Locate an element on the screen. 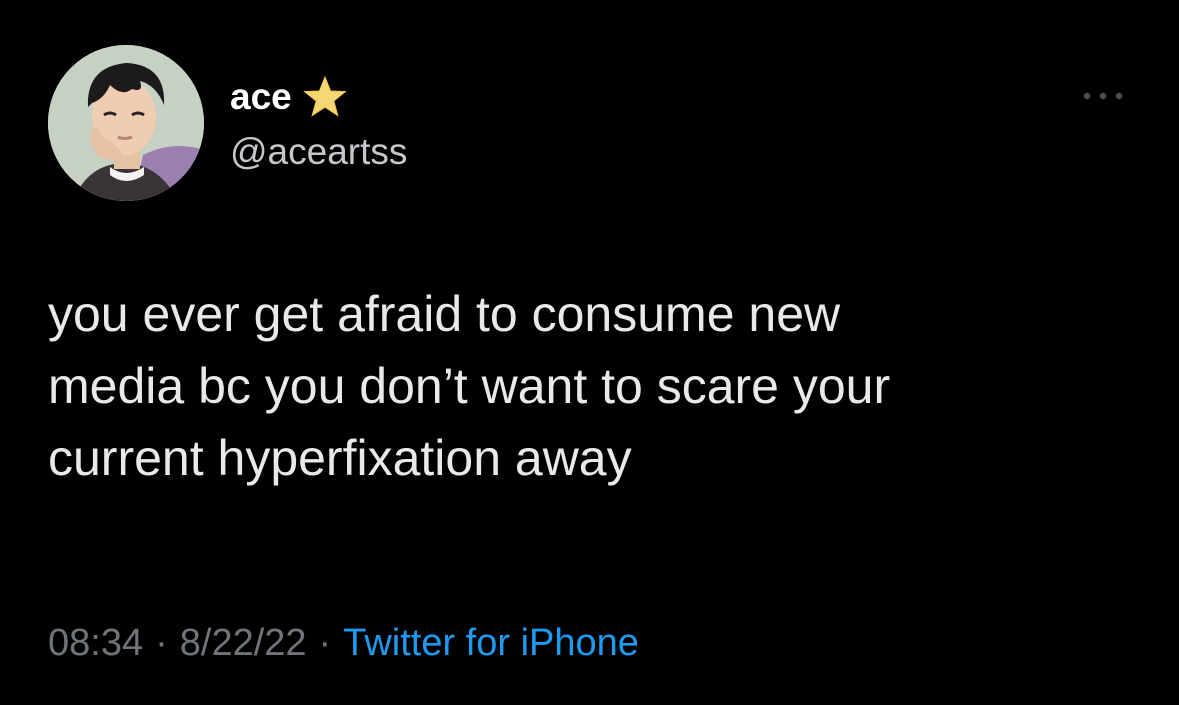 The image size is (1179, 705). tweet-date: 8/22/22 is located at coordinates (243, 643).